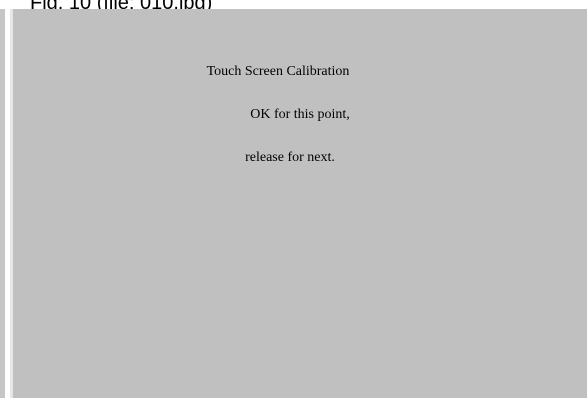 This screenshot has height=398, width=587. Describe the element at coordinates (290, 157) in the screenshot. I see `calibration-next-message: release for next.` at that location.